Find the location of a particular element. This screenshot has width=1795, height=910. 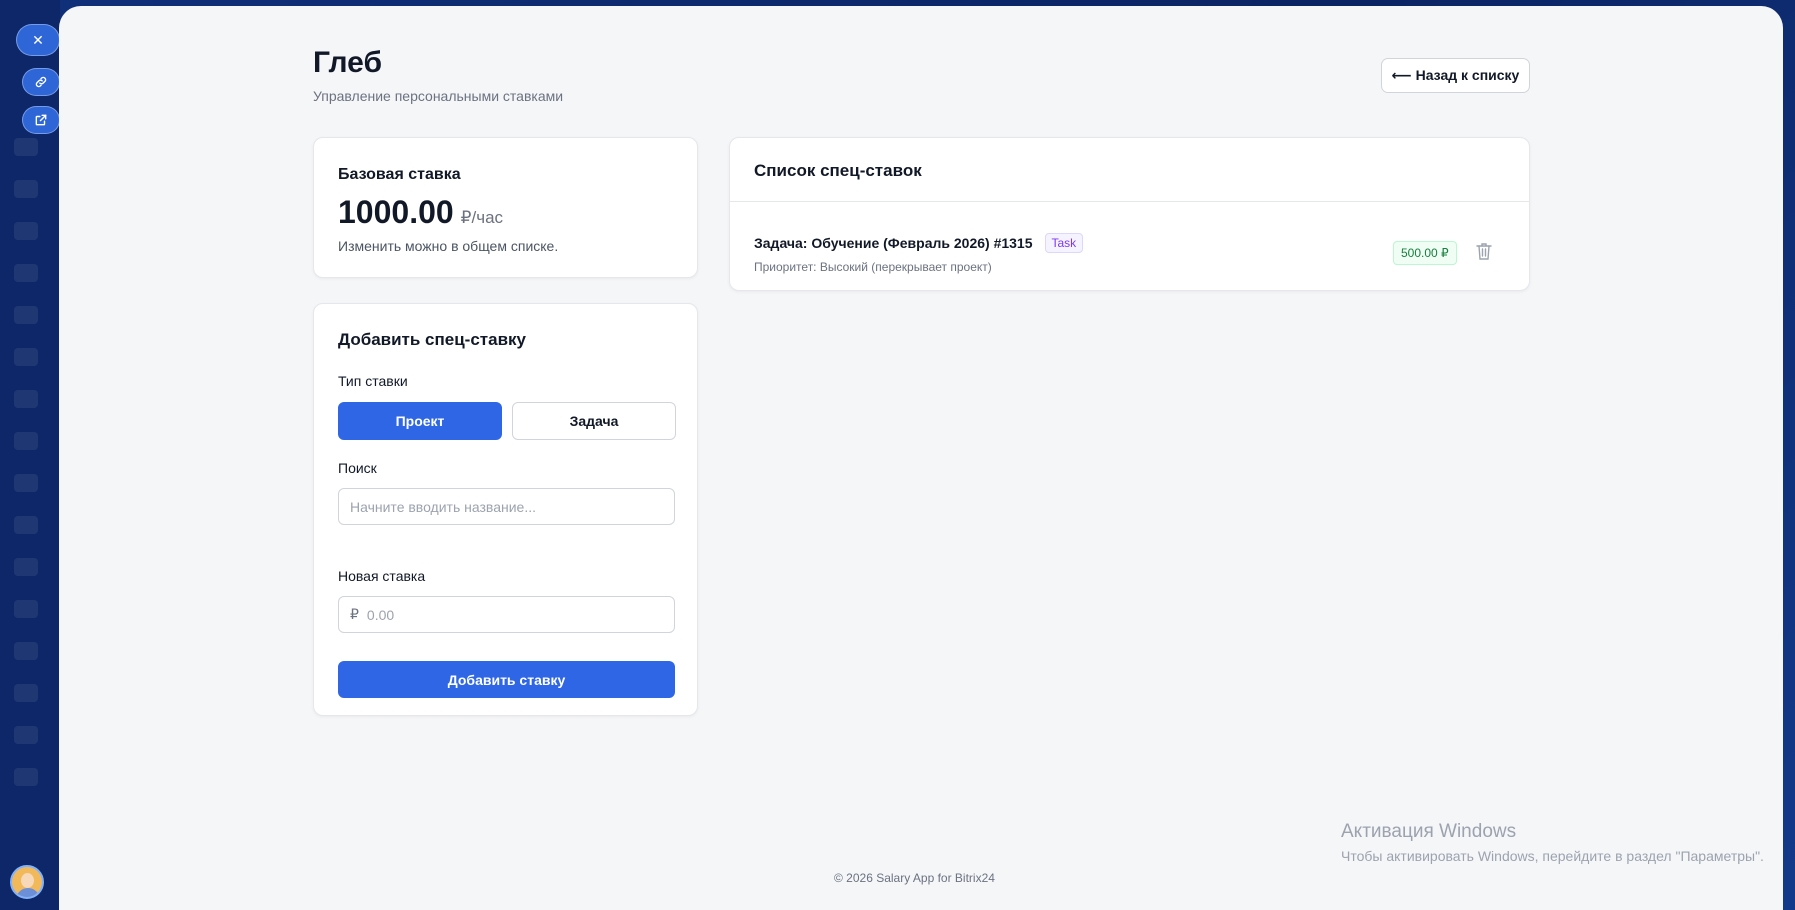

back-to-list-button: ⟵ Назад к списку is located at coordinates (1455, 75).